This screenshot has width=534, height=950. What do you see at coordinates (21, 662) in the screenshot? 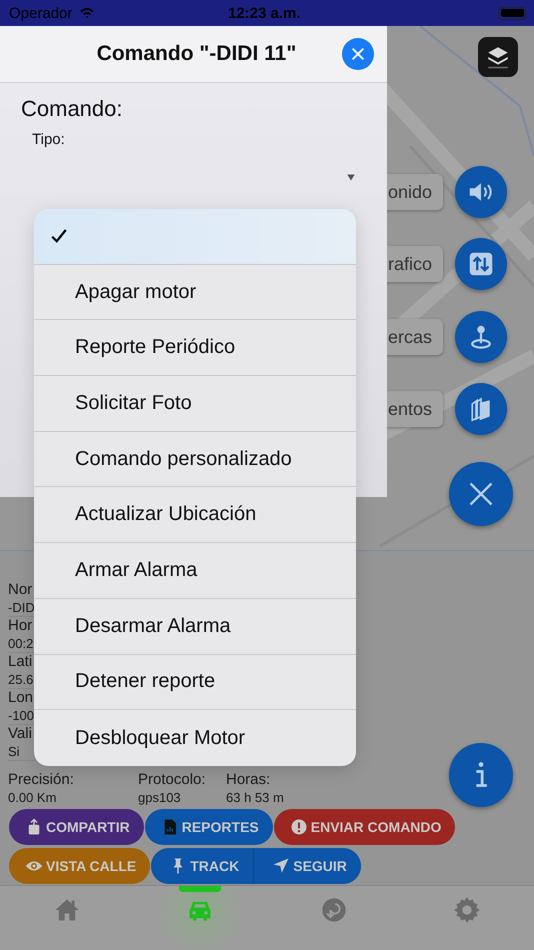
I see `field-label: Lati` at bounding box center [21, 662].